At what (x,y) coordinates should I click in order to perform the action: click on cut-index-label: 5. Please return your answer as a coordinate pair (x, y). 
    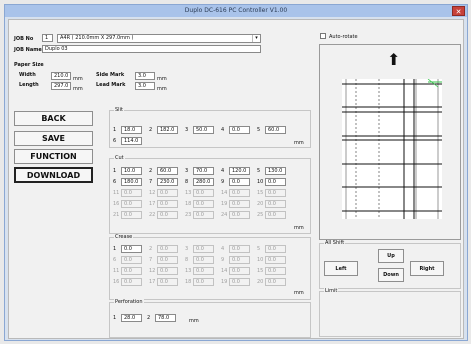
    Looking at the image, I should click on (259, 171).